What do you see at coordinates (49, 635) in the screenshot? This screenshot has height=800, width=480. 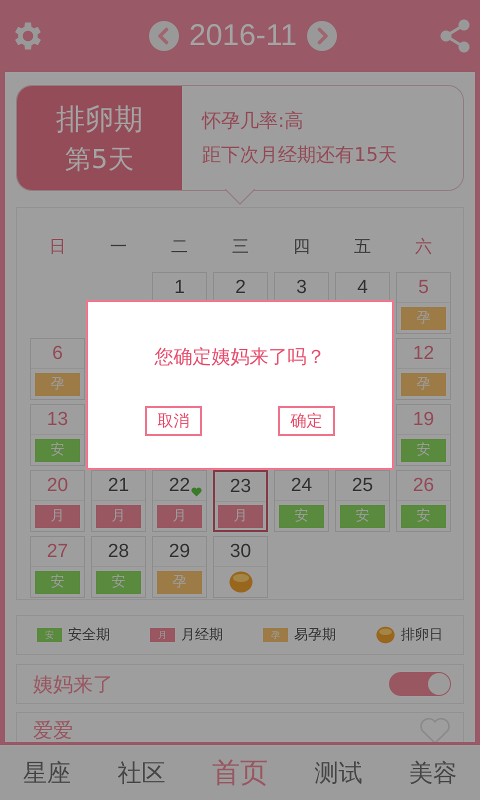 I see `legend-swatch: 安` at bounding box center [49, 635].